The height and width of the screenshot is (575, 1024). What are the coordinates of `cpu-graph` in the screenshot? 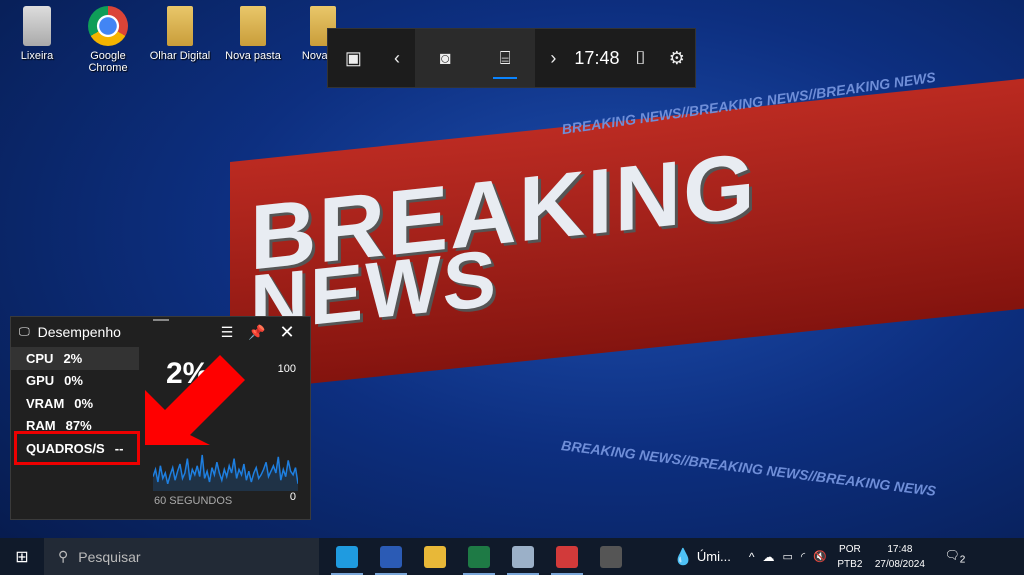 It's located at (225, 472).